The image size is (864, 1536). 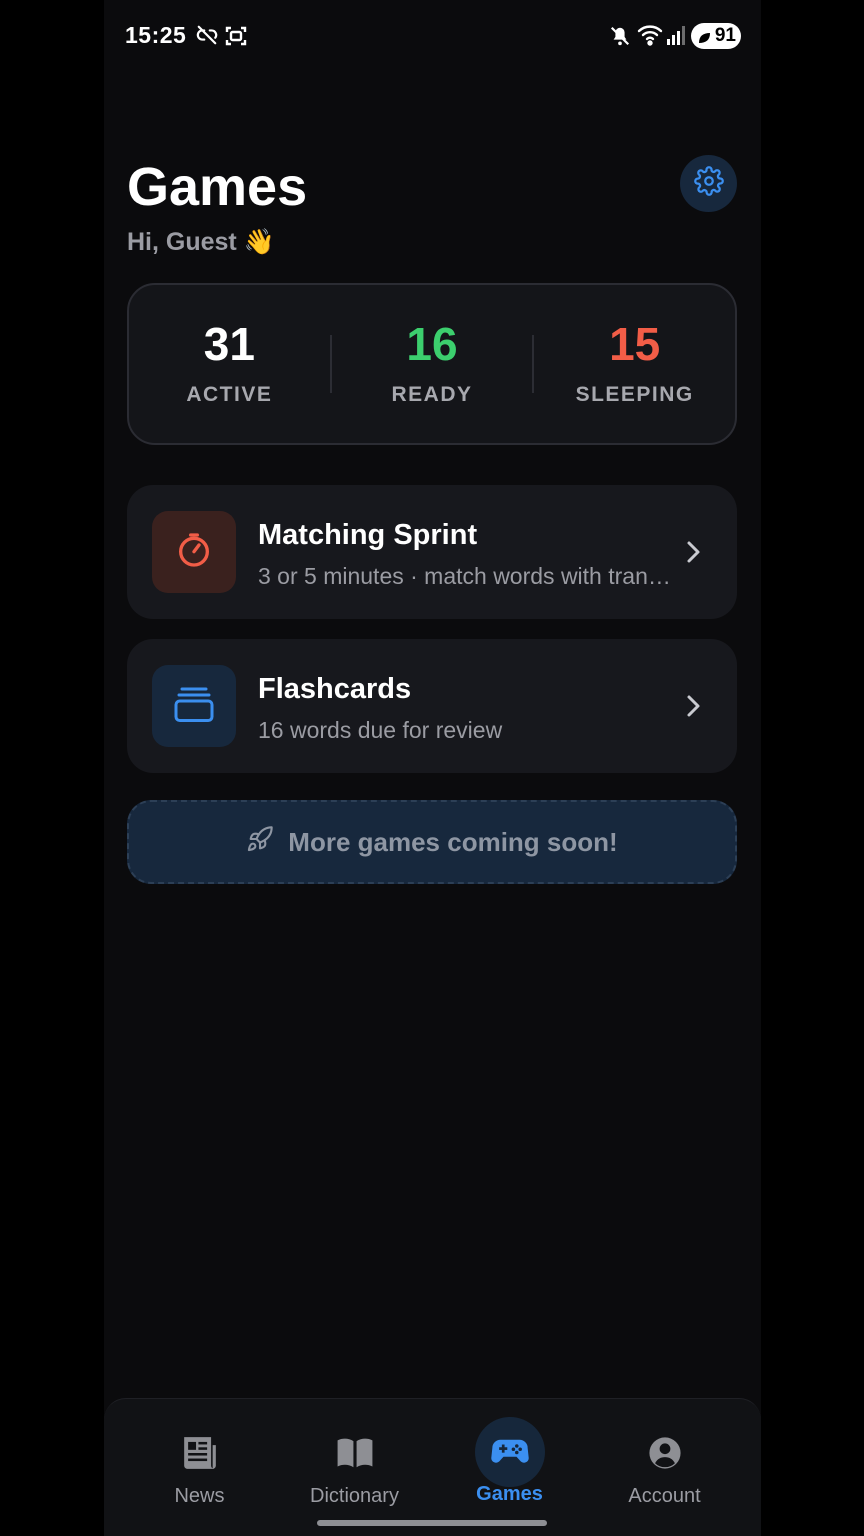 I want to click on timer-icon, so click(x=194, y=552).